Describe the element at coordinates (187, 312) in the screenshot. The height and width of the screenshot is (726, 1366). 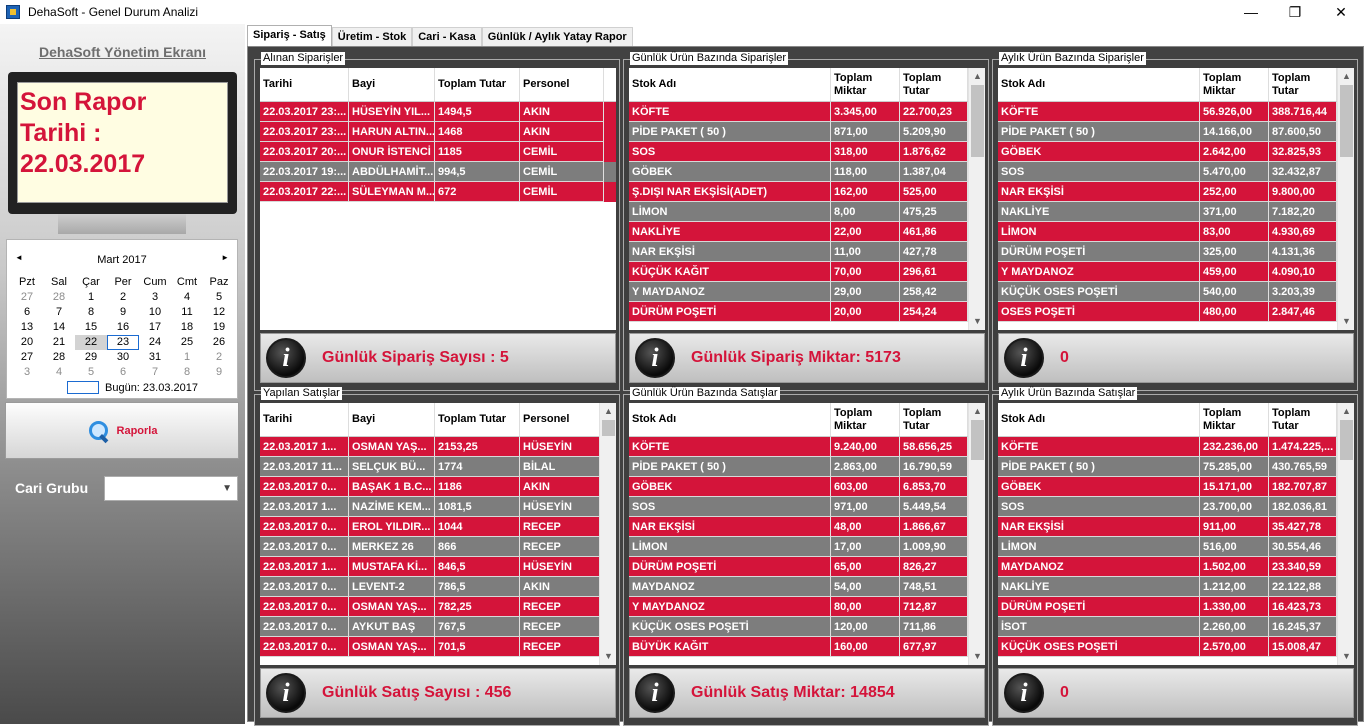
I see `calendar-day: 11` at that location.